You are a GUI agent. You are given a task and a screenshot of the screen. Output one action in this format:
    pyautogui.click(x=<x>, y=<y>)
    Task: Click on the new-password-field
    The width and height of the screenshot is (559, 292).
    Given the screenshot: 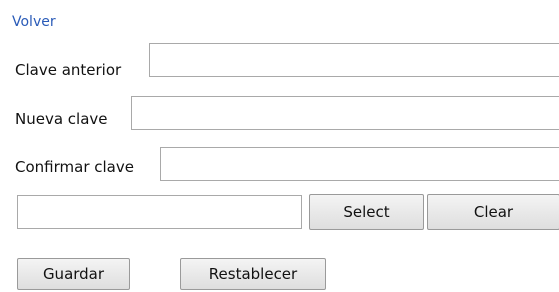 What is the action you would take?
    pyautogui.click(x=345, y=113)
    